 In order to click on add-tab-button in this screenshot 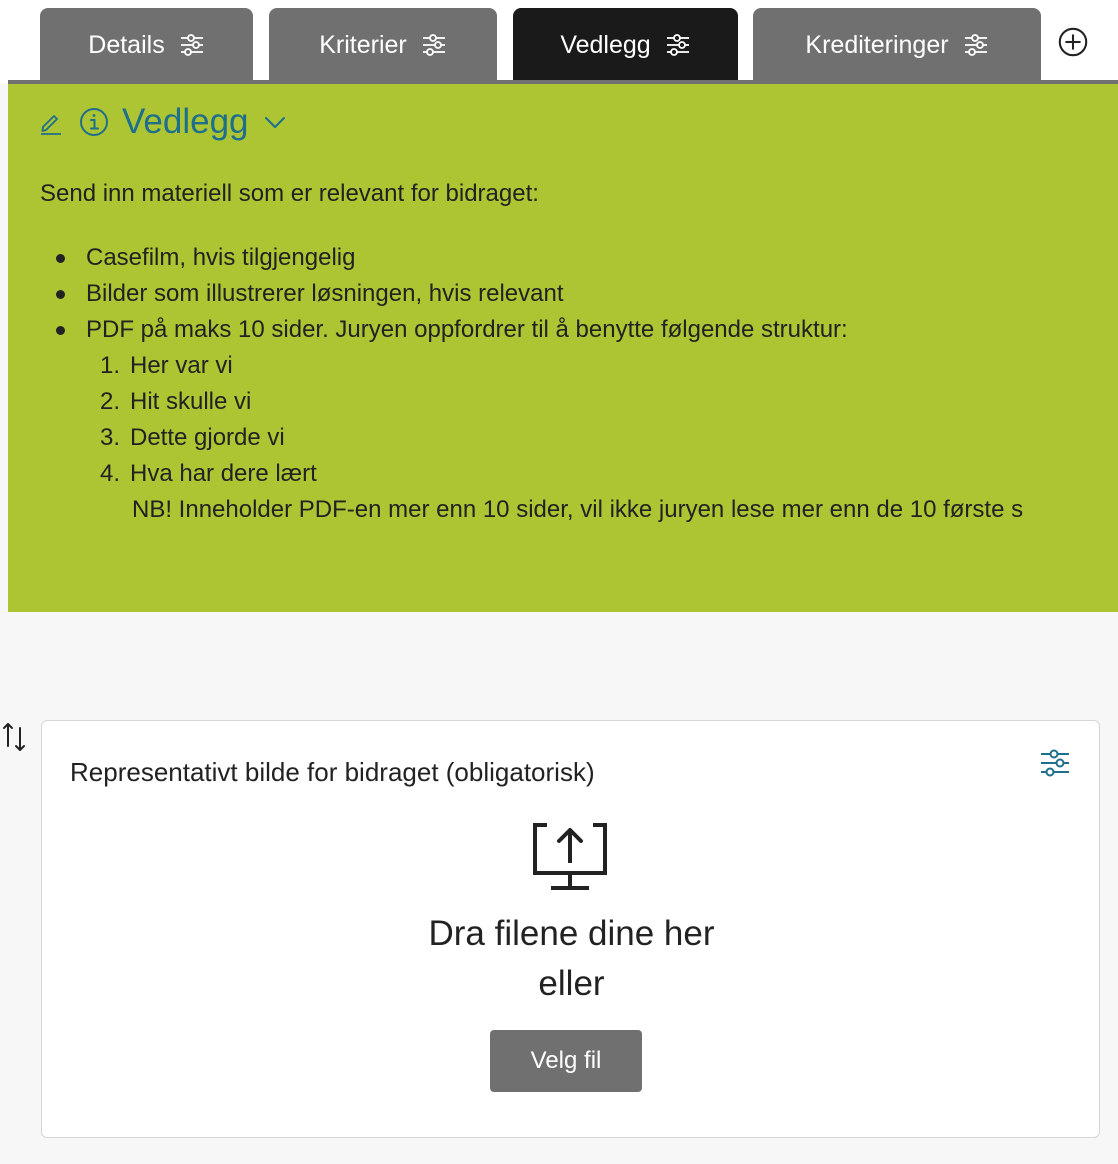, I will do `click(1073, 44)`.